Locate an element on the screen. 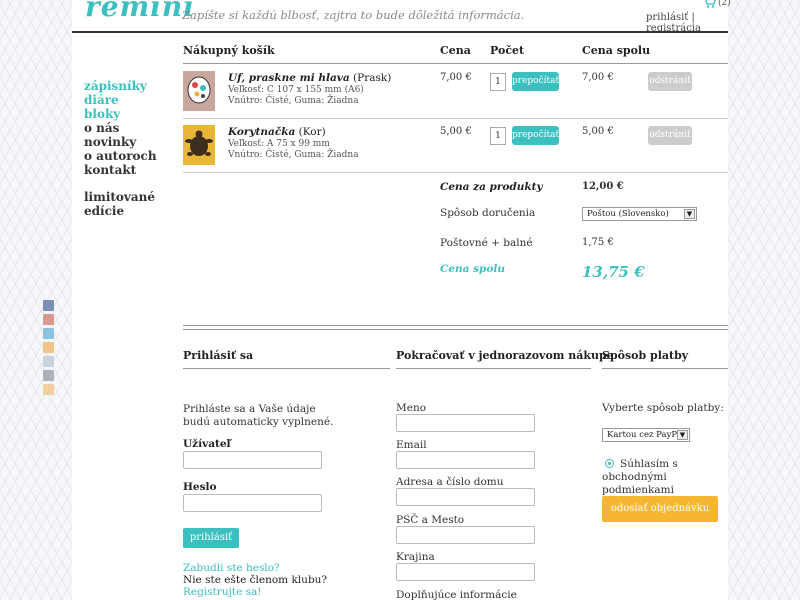  login-link: prihlásiť is located at coordinates (667, 17).